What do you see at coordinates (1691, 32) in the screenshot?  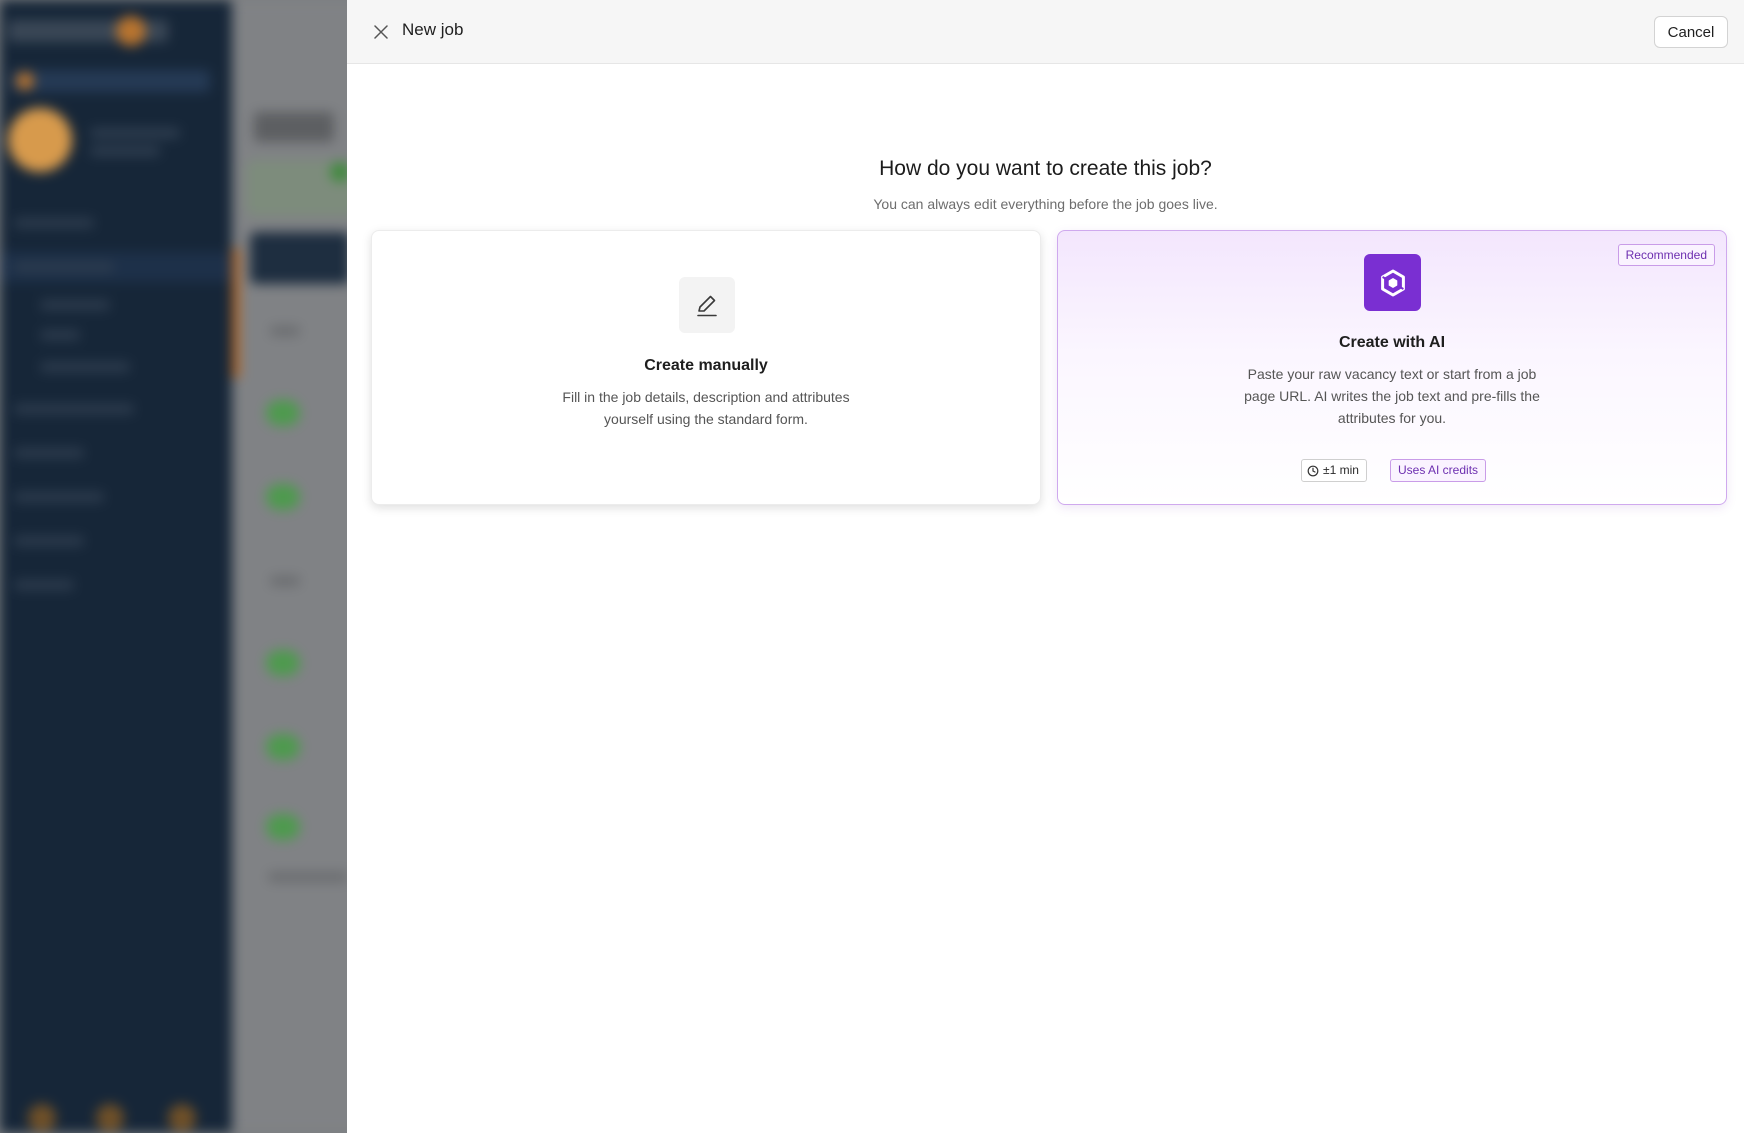 I see `cancel-button: Cancel` at bounding box center [1691, 32].